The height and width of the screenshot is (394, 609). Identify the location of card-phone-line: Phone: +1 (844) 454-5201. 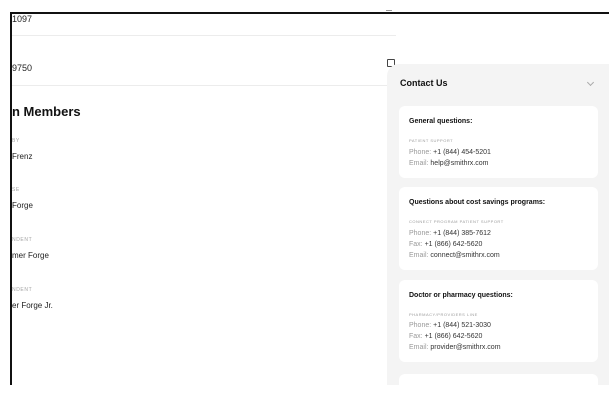
(450, 152).